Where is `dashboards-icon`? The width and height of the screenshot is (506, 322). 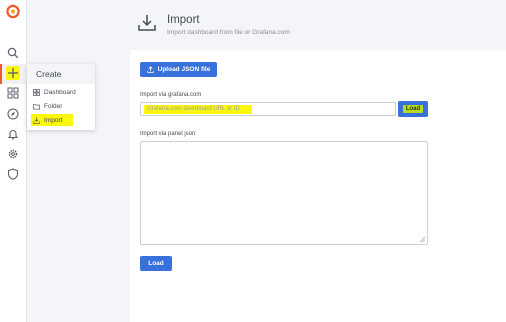 dashboards-icon is located at coordinates (13, 93).